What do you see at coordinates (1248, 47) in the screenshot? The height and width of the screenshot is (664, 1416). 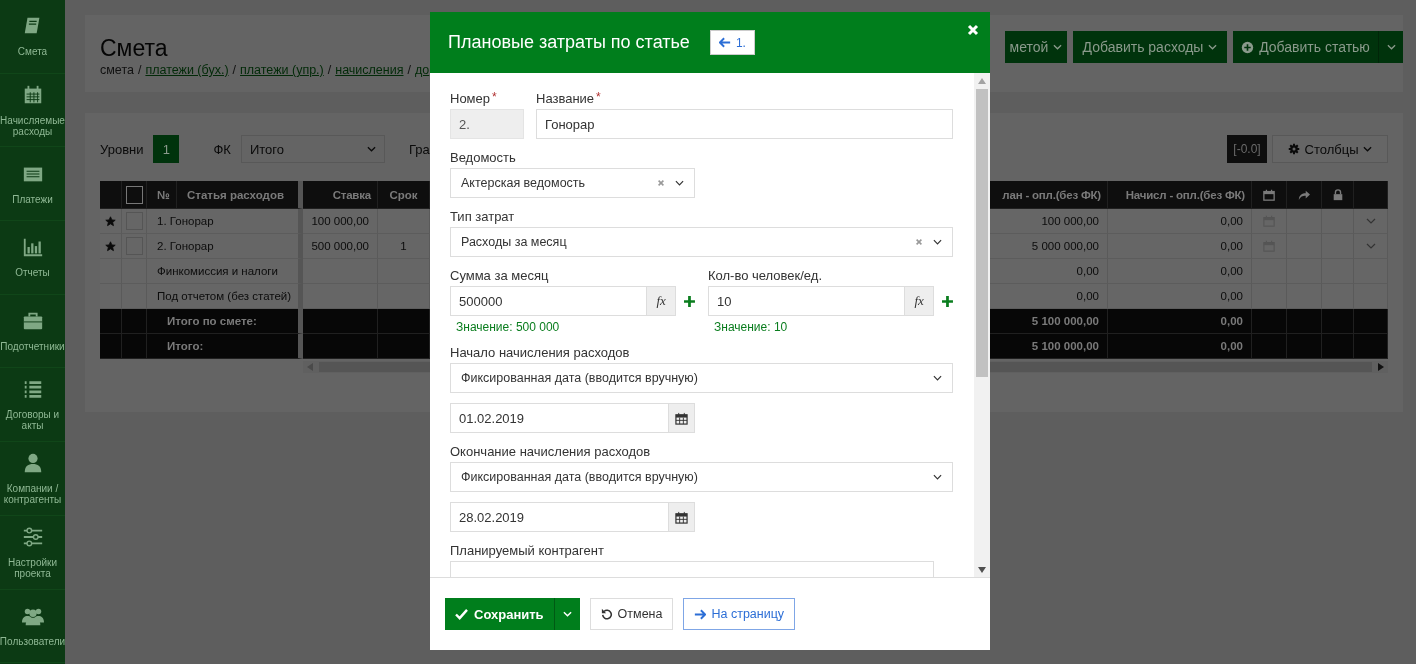 I see `plus-circle-icon` at bounding box center [1248, 47].